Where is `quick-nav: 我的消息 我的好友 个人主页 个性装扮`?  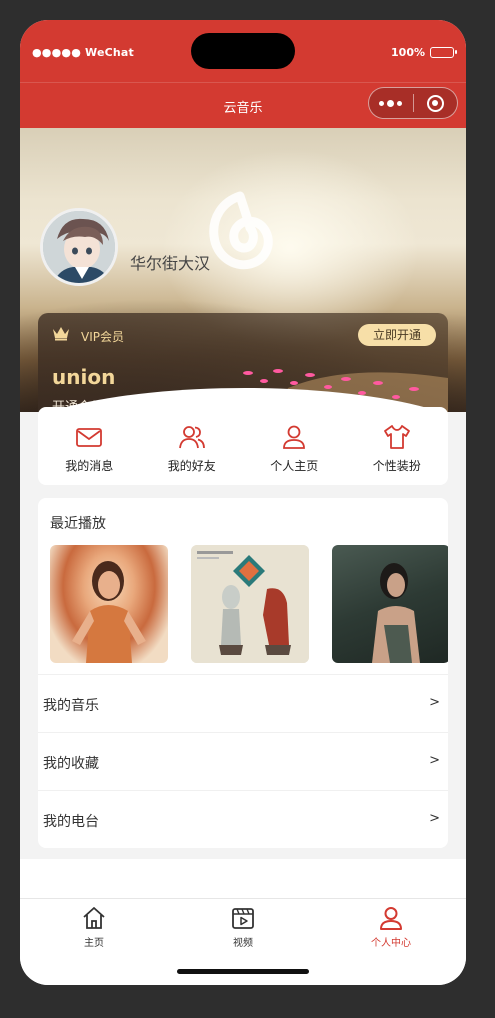
quick-nav: 我的消息 我的好友 个人主页 个性装扮 is located at coordinates (243, 446).